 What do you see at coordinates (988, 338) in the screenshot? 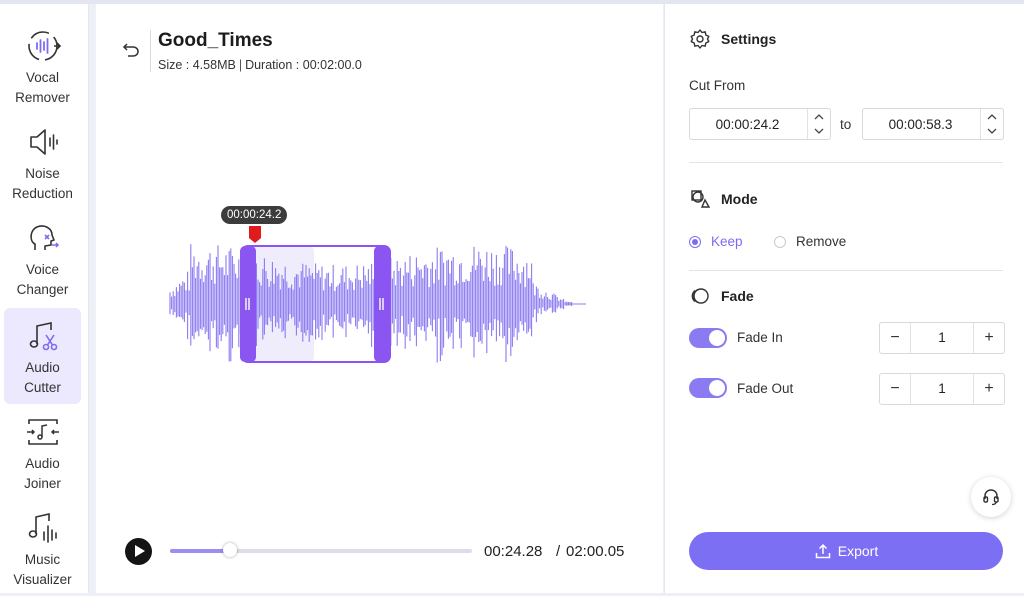
I see `fade-in-increment-button: +` at bounding box center [988, 338].